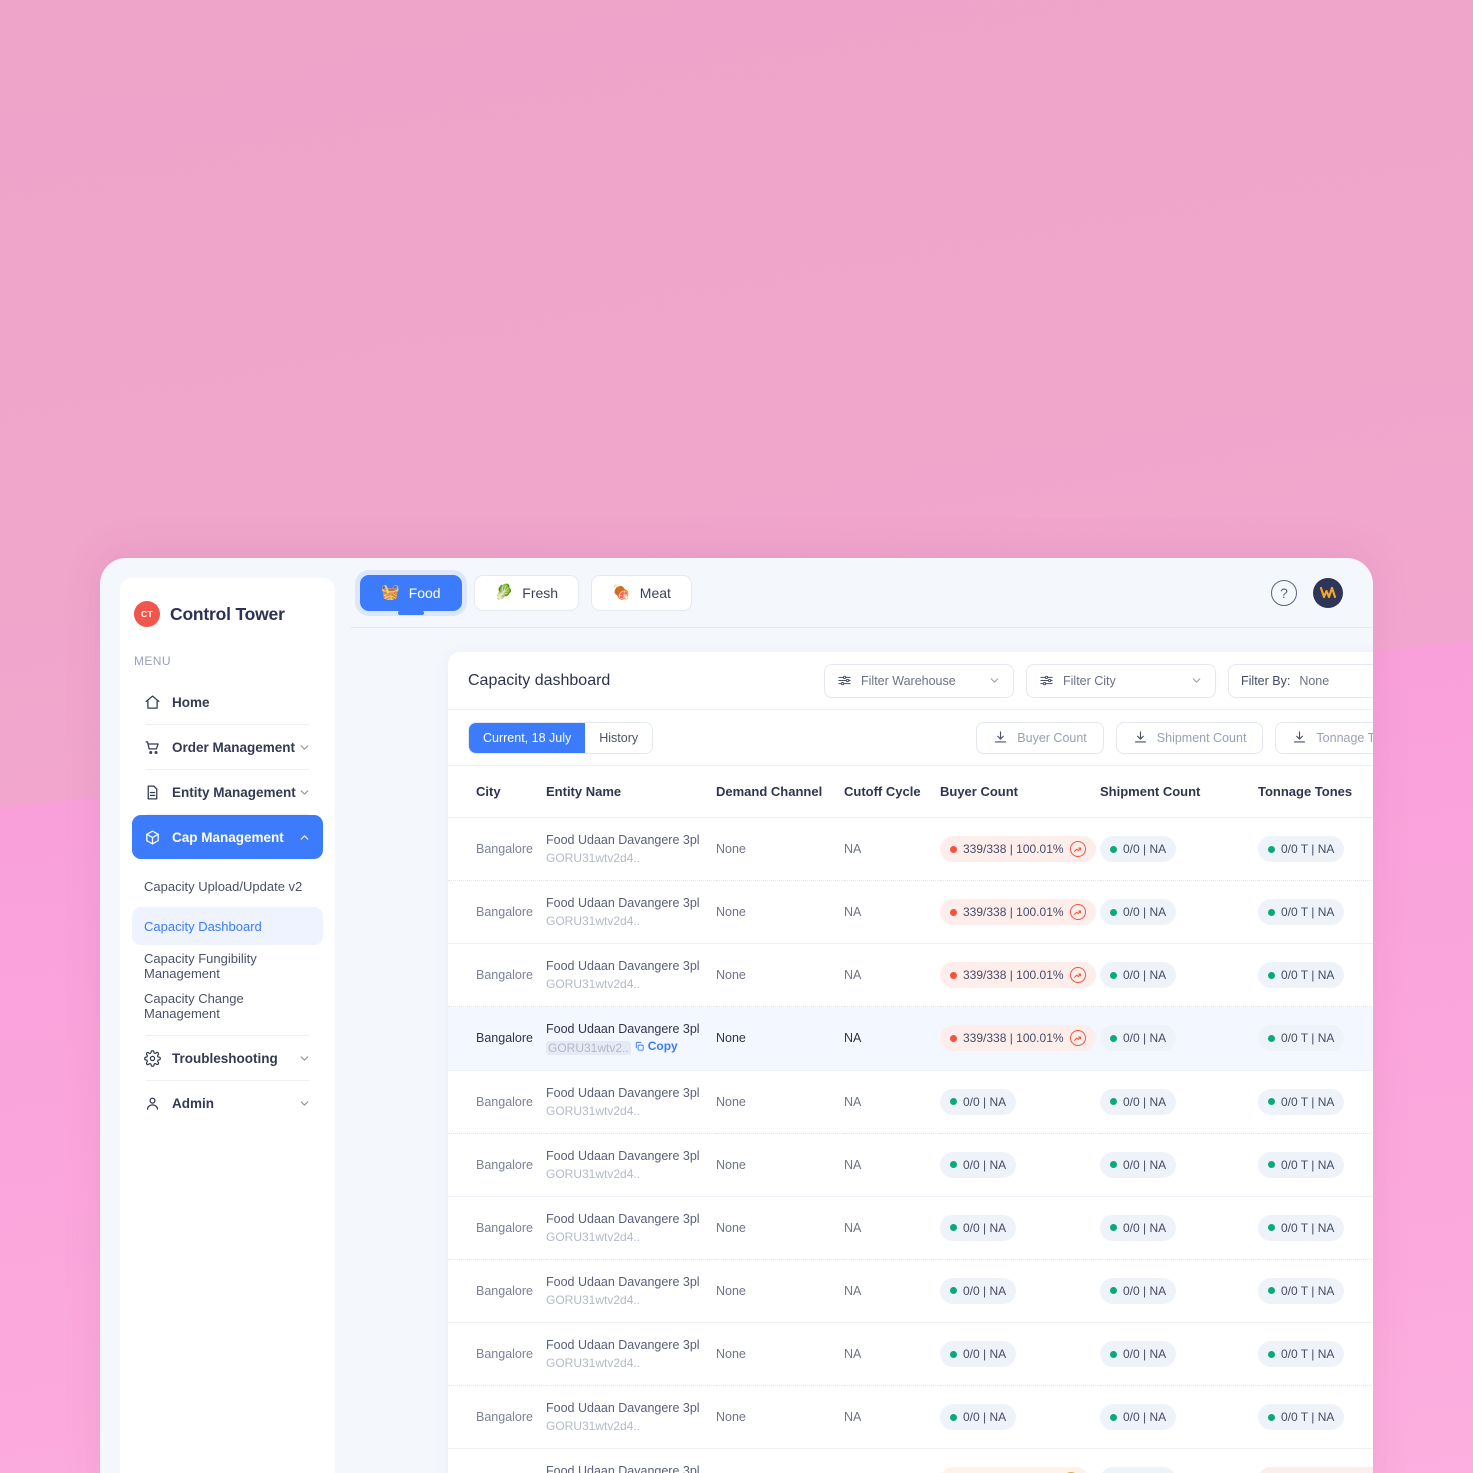 This screenshot has width=1473, height=1473. What do you see at coordinates (227, 1006) in the screenshot?
I see `sidebar-subitem-capacity-change-management: Capacity Change Management` at bounding box center [227, 1006].